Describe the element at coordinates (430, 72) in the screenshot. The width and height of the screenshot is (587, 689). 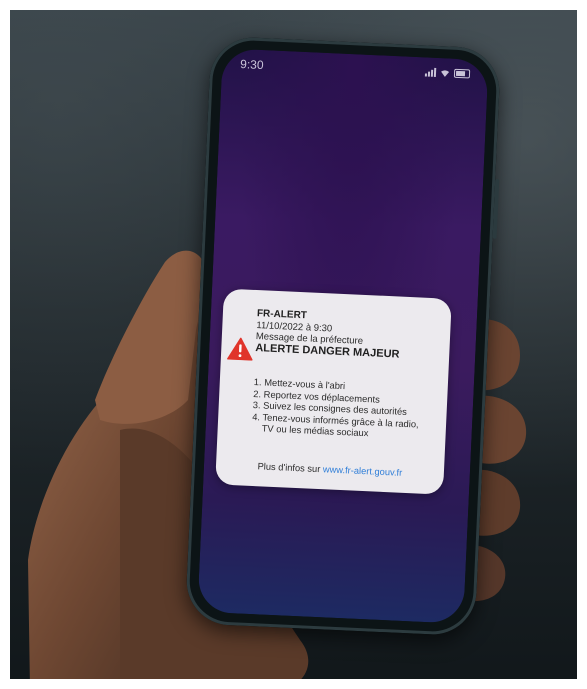
I see `signal-icon` at that location.